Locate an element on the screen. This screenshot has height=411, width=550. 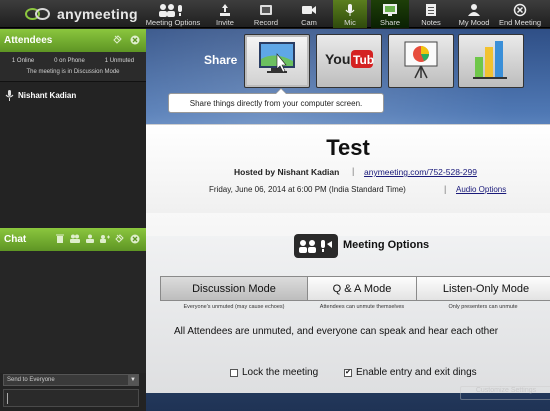
logo-mark-icon is located at coordinates (39, 14).